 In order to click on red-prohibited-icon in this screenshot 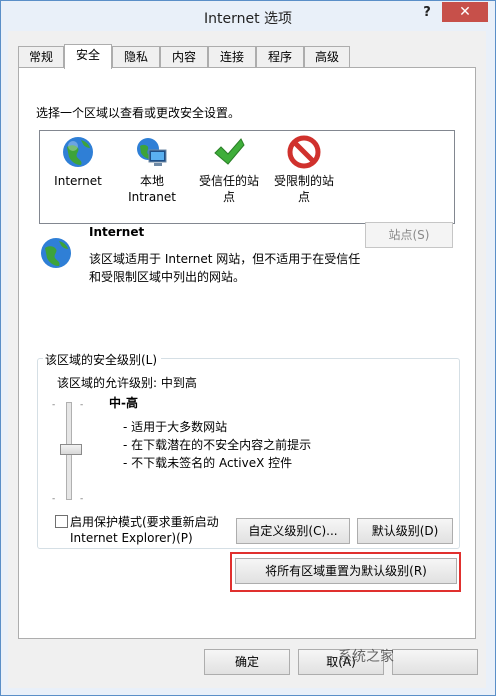, I will do `click(304, 152)`.